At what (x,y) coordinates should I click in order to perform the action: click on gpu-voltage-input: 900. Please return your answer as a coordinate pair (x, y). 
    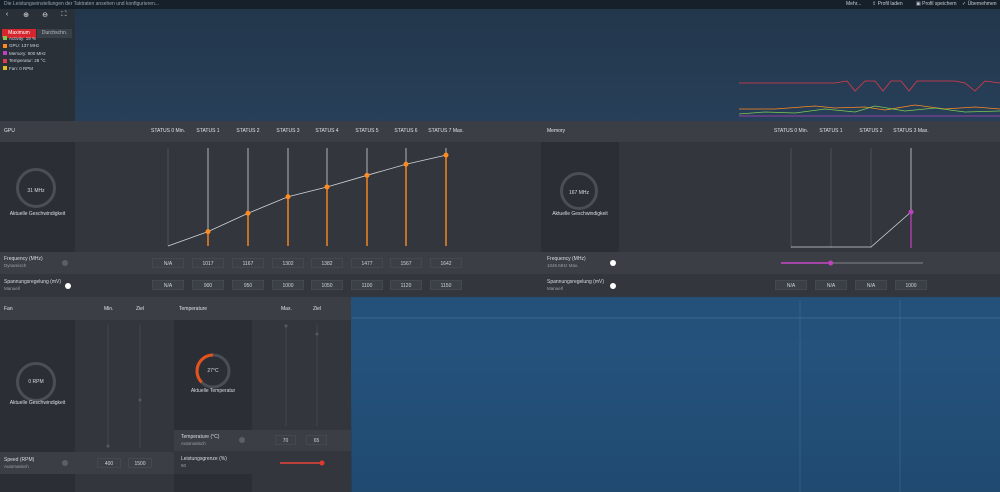
    Looking at the image, I should click on (208, 285).